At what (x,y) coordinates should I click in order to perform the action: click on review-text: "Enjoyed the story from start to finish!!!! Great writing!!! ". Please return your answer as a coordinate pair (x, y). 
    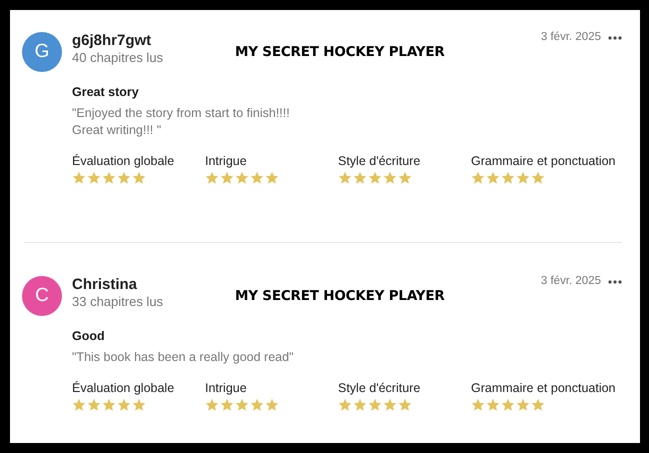
    Looking at the image, I should click on (181, 122).